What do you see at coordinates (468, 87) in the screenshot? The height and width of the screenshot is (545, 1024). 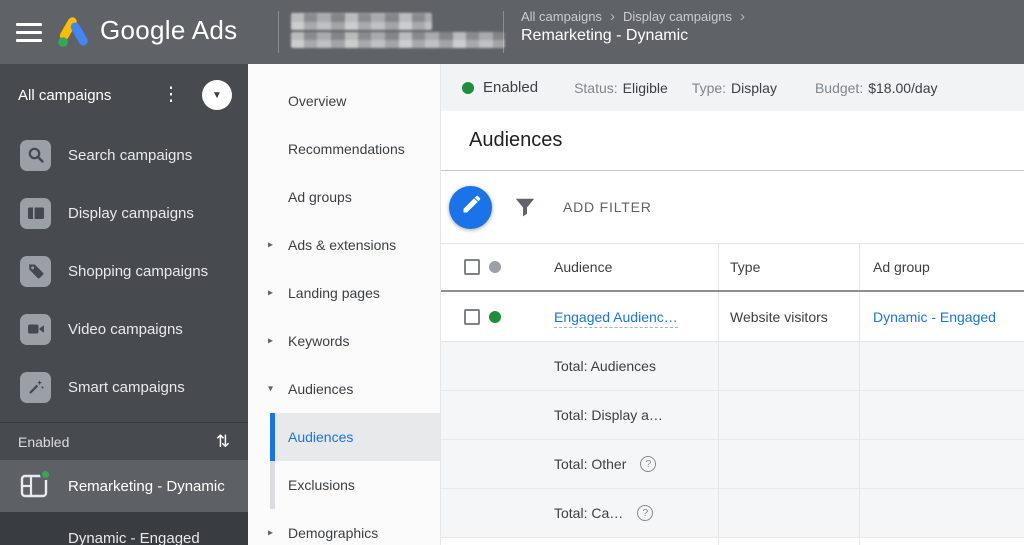 I see `enabled-status-dot` at bounding box center [468, 87].